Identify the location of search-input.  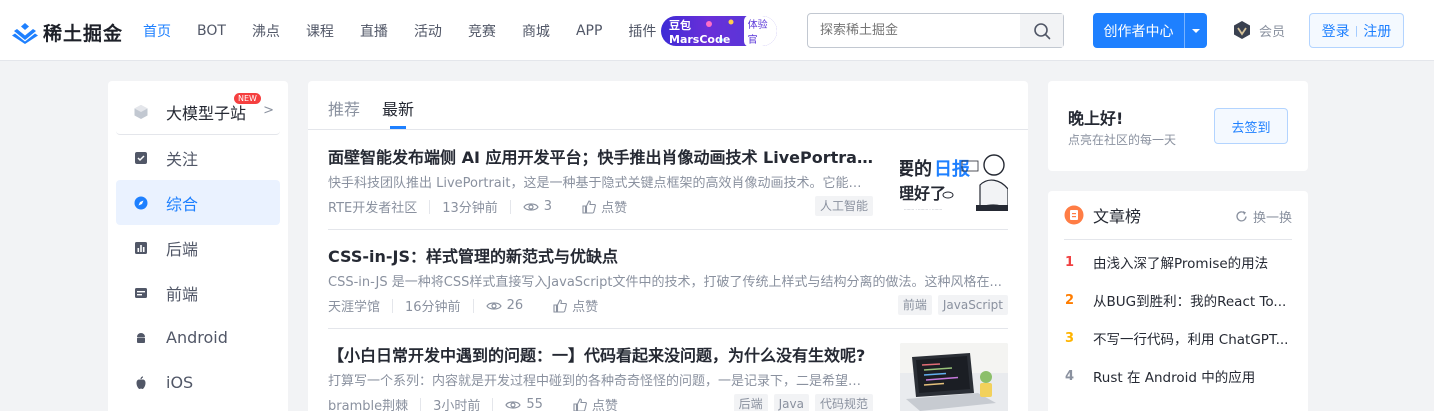
(914, 30).